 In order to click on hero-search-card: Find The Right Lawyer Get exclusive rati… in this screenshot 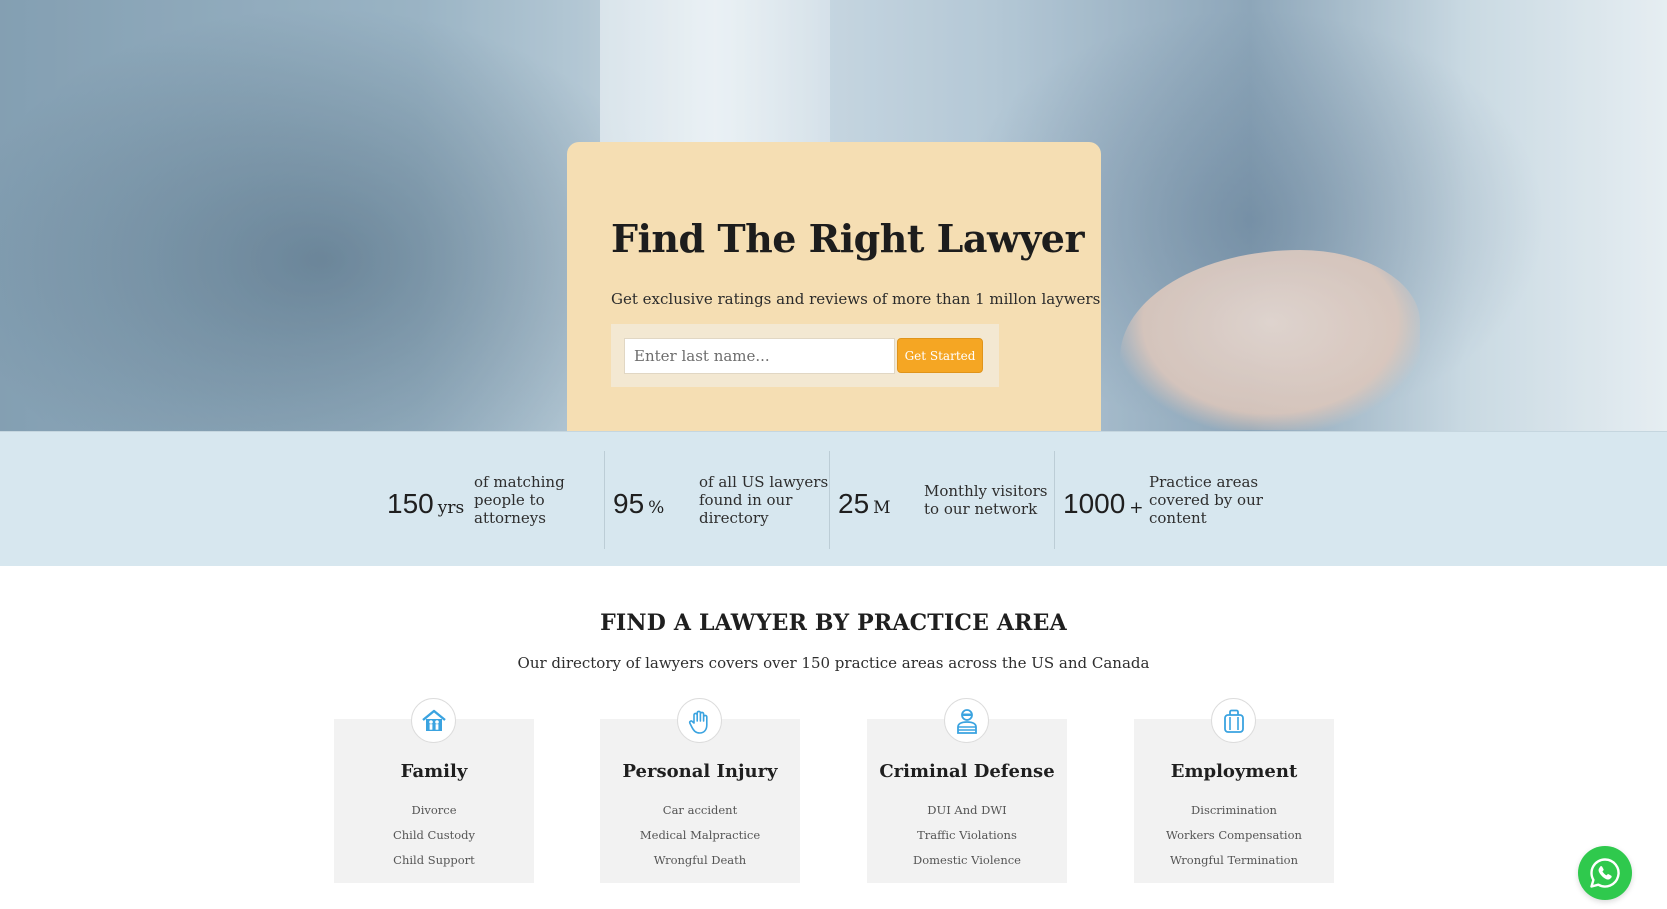, I will do `click(834, 286)`.